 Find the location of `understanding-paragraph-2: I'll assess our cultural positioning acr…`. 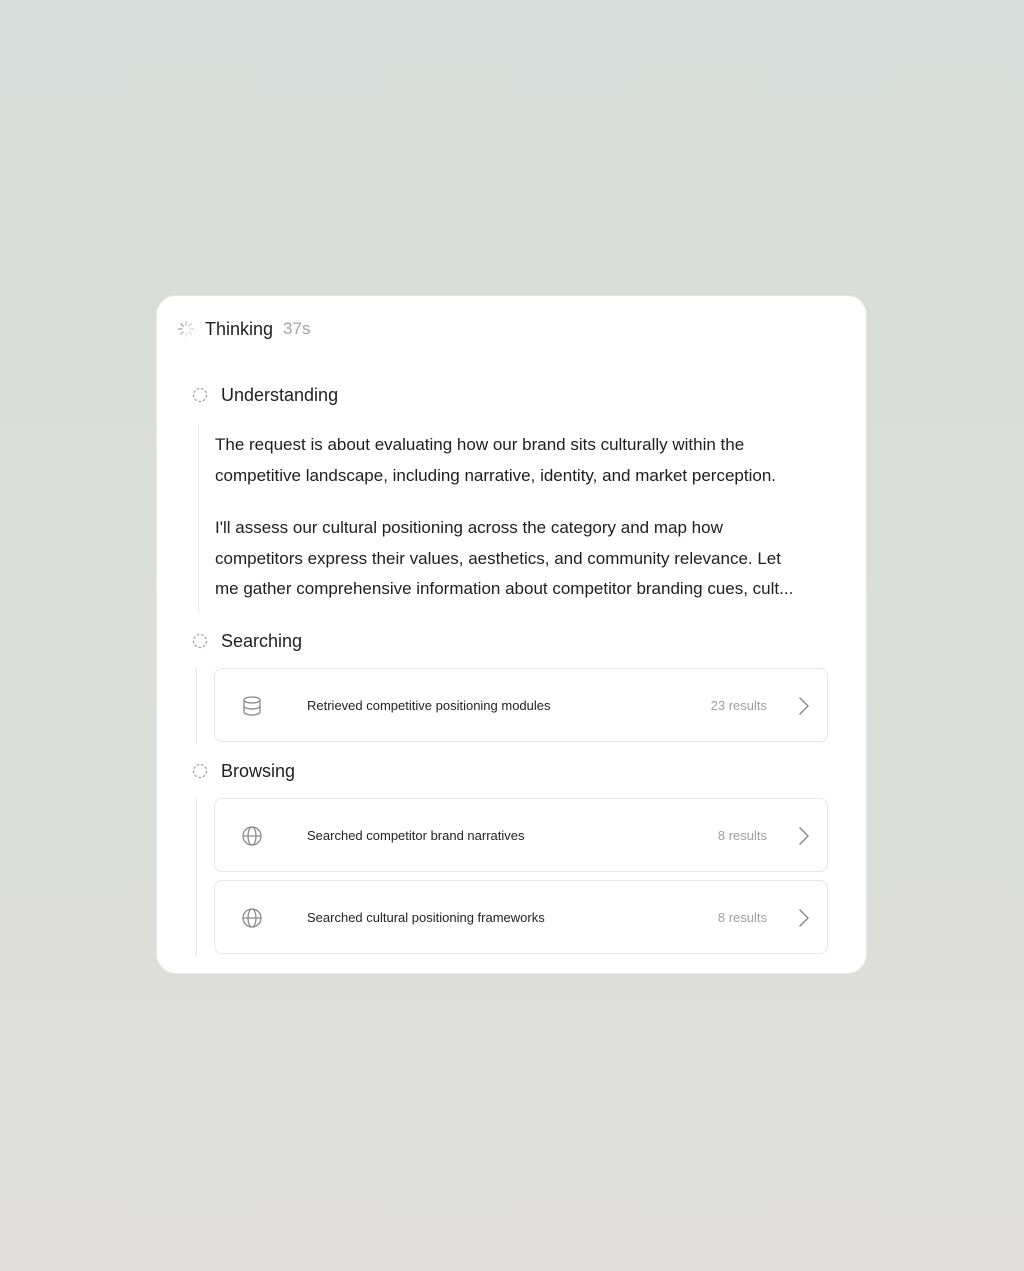

understanding-paragraph-2: I'll assess our cultural positioning acr… is located at coordinates (504, 558).